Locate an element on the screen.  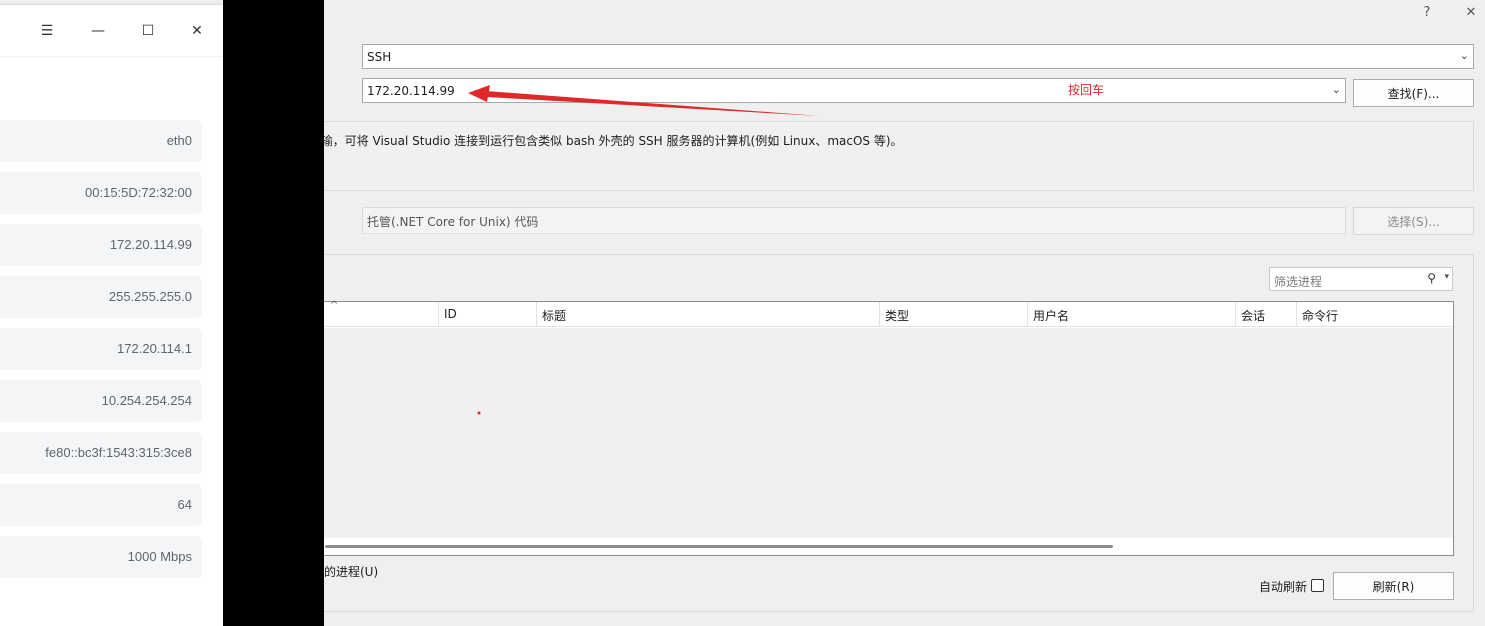
filter-placeholder: 筛选进程 is located at coordinates (1298, 282).